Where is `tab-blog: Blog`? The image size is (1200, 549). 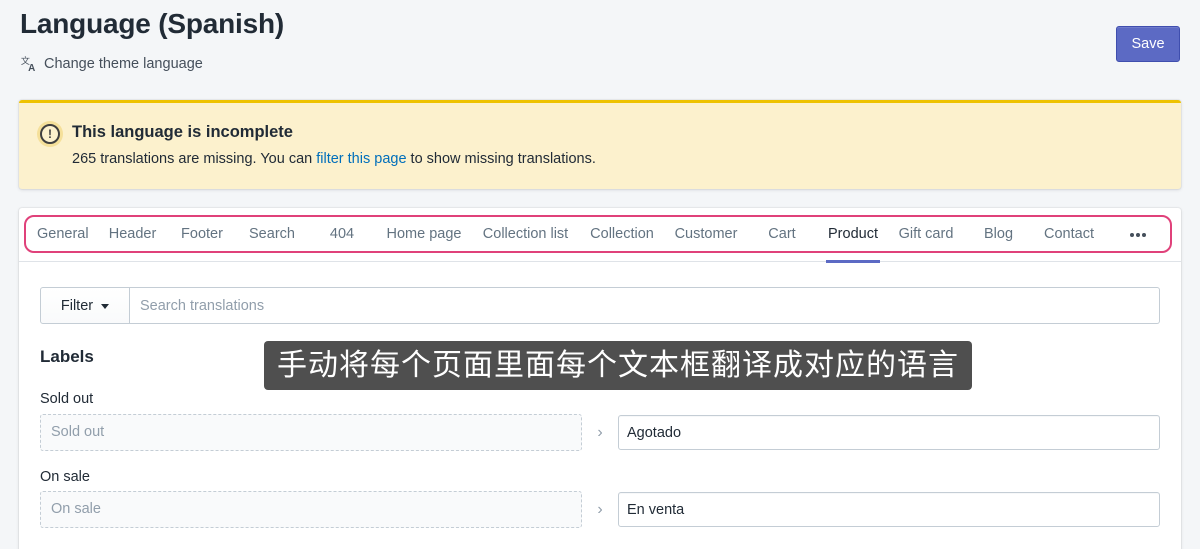 tab-blog: Blog is located at coordinates (998, 235).